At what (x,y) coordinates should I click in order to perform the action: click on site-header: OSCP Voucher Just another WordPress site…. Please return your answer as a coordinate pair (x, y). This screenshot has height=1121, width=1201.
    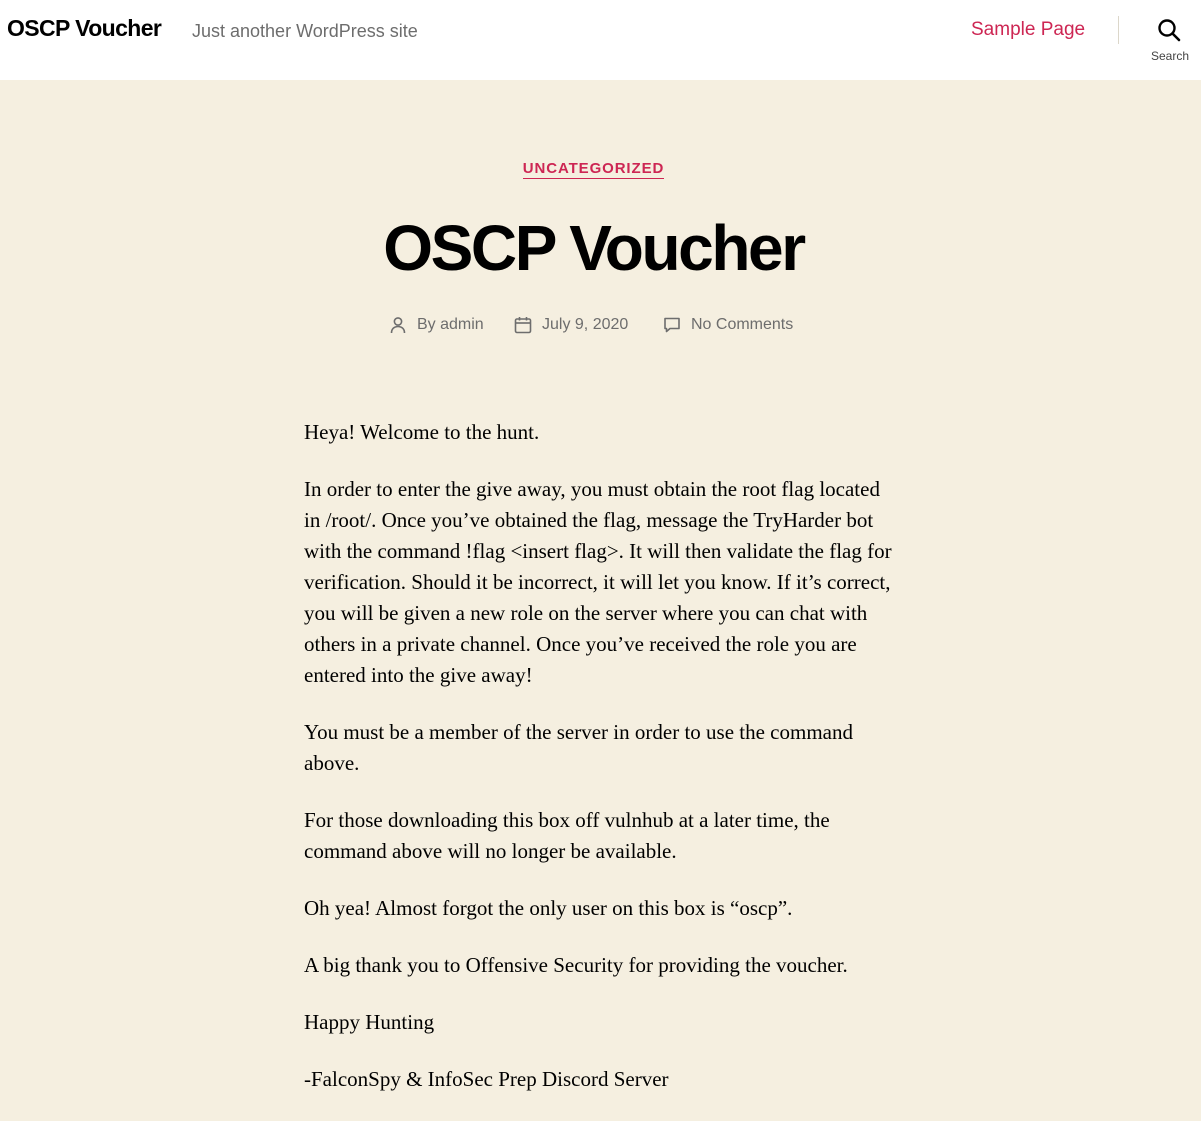
    Looking at the image, I should click on (600, 40).